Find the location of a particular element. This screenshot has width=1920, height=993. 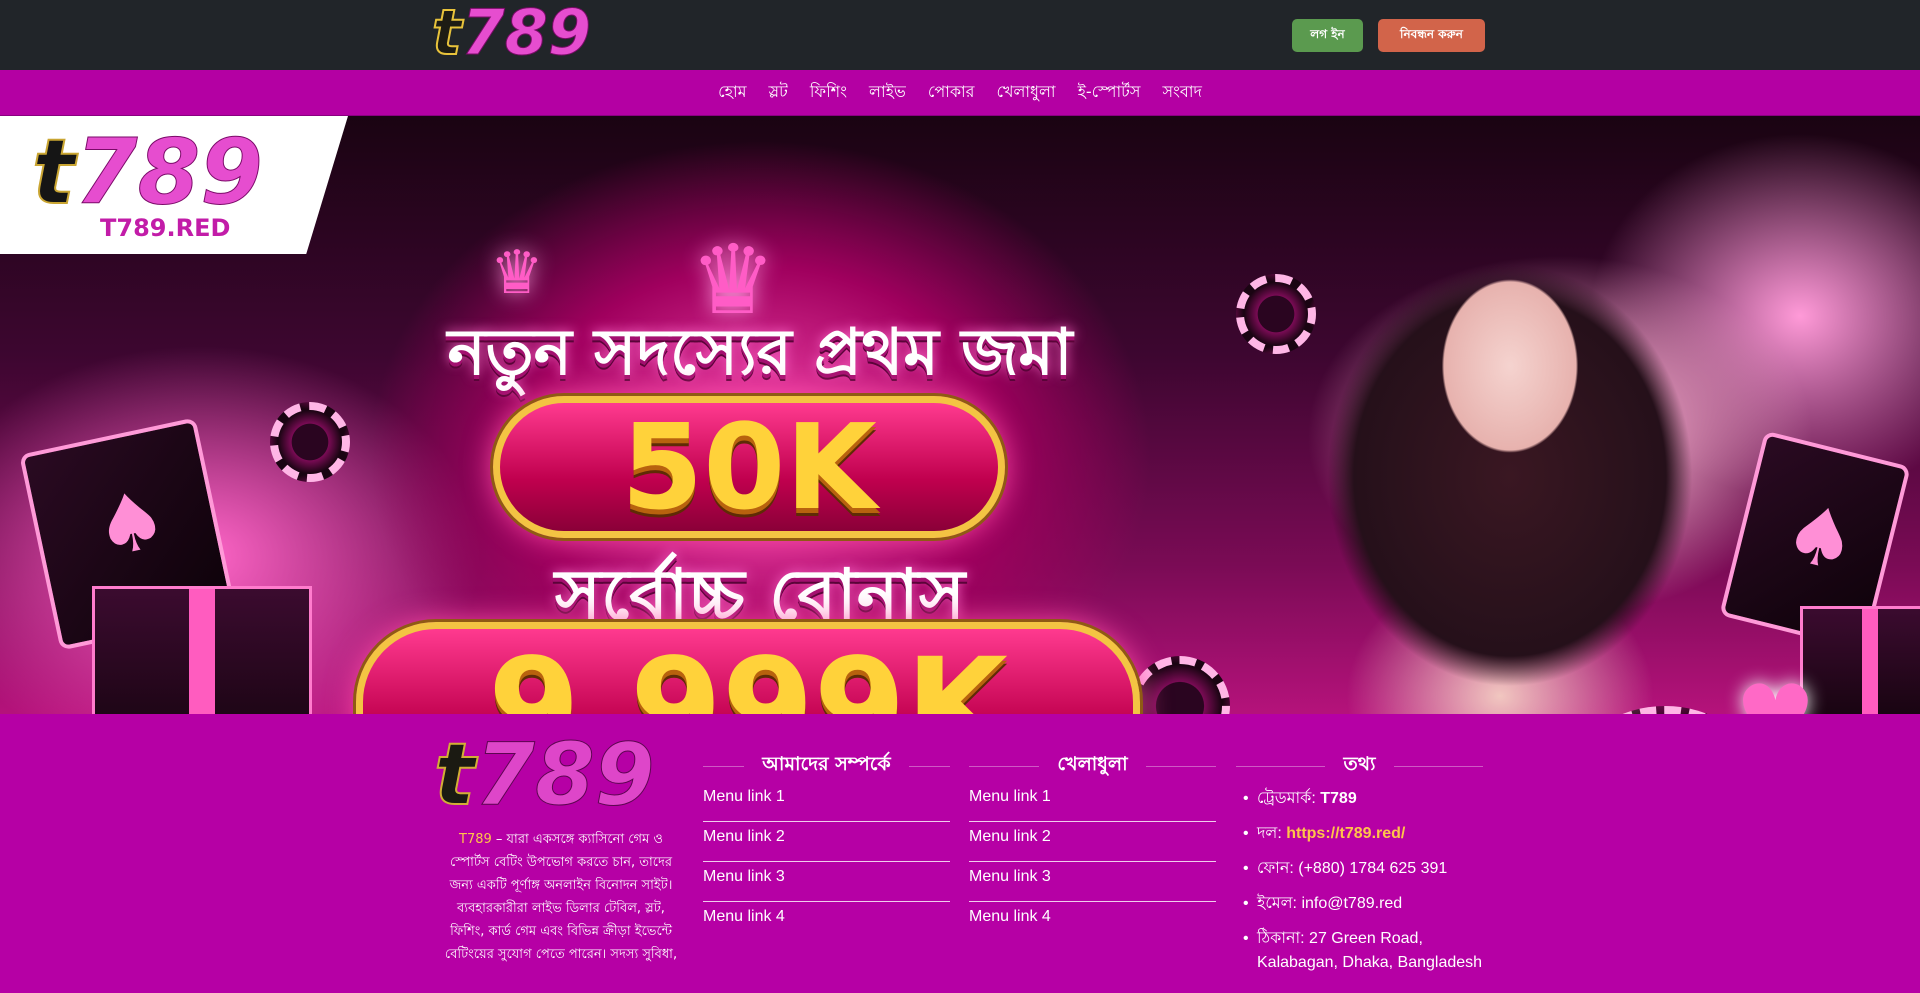

banner-logo-number: 789 is located at coordinates (169, 172).